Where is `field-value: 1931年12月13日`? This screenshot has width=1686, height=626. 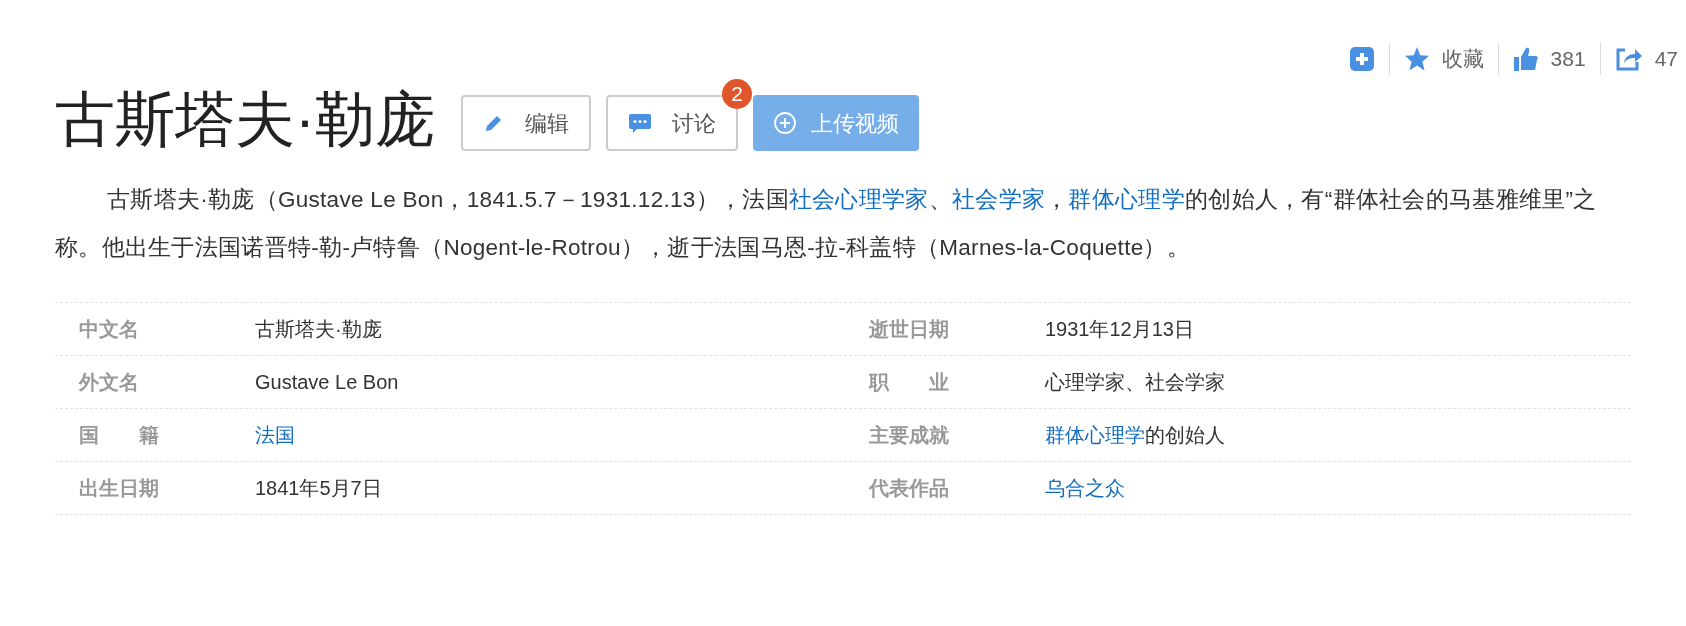 field-value: 1931年12月13日 is located at coordinates (1119, 329).